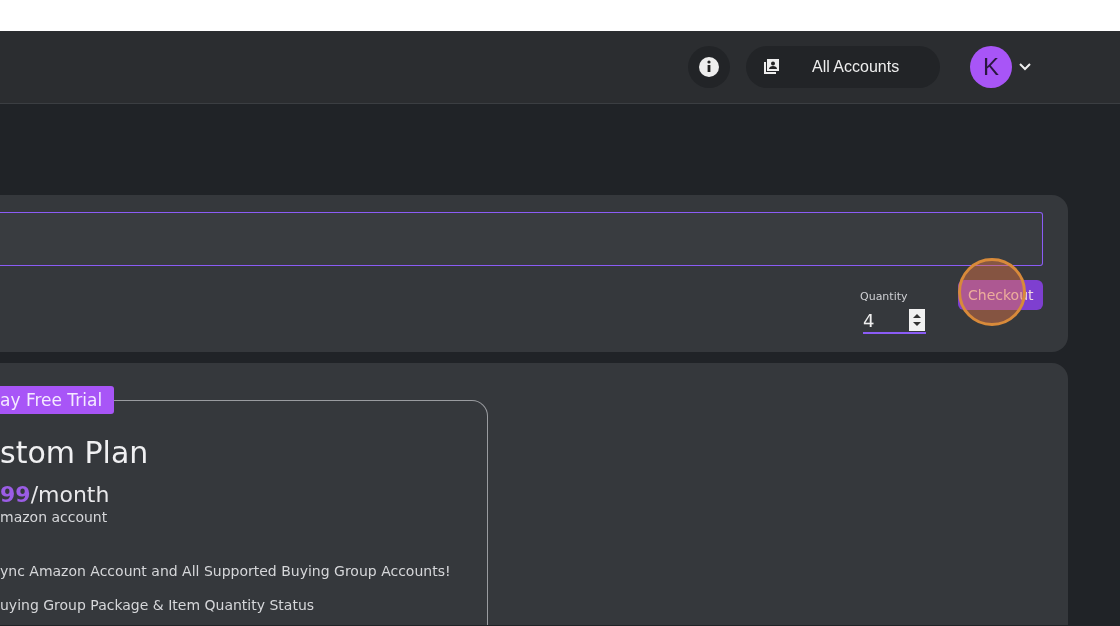 The image size is (1120, 626). I want to click on text-field, so click(521, 239).